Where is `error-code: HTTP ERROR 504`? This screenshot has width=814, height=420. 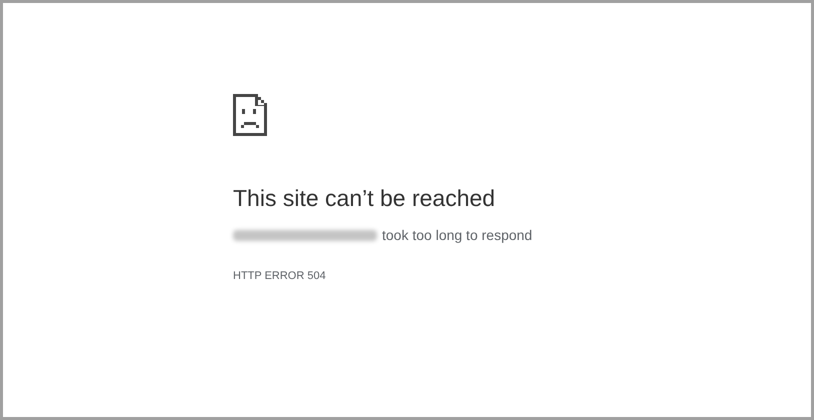 error-code: HTTP ERROR 504 is located at coordinates (279, 276).